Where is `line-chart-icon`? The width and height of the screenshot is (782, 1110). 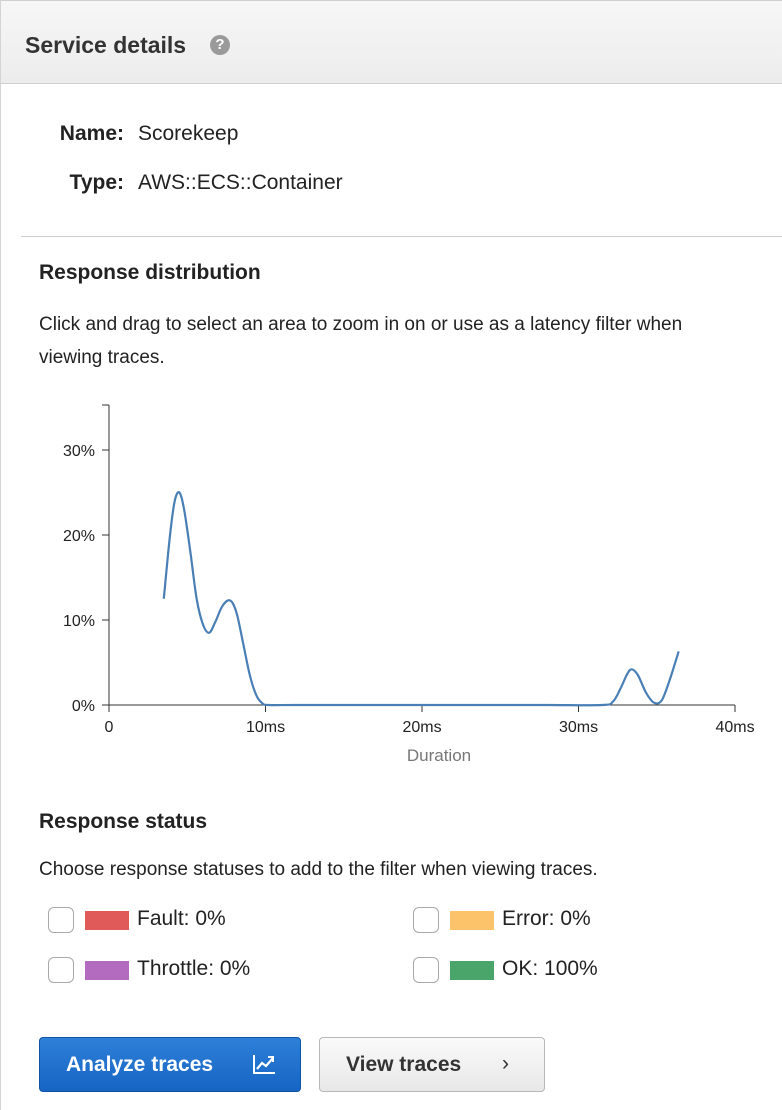
line-chart-icon is located at coordinates (264, 1067).